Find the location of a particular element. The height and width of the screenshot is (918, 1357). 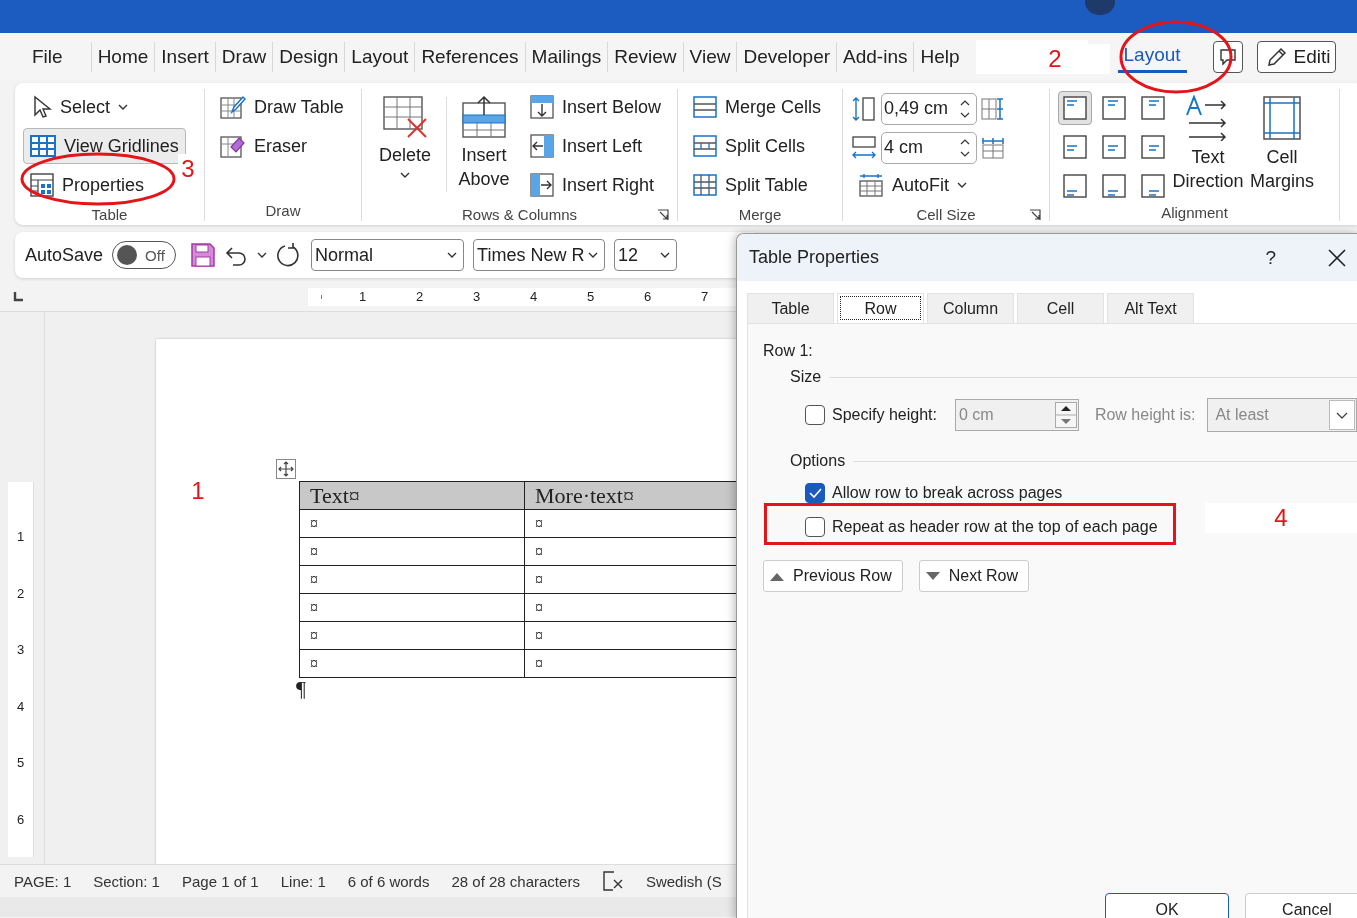

menu-tab: Layout is located at coordinates (379, 56).